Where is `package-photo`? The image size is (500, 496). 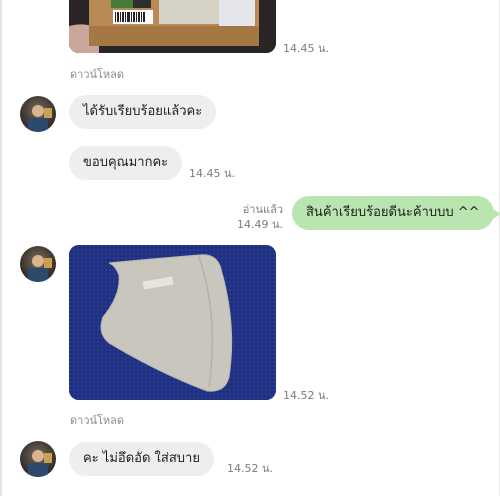
package-photo is located at coordinates (172, 26).